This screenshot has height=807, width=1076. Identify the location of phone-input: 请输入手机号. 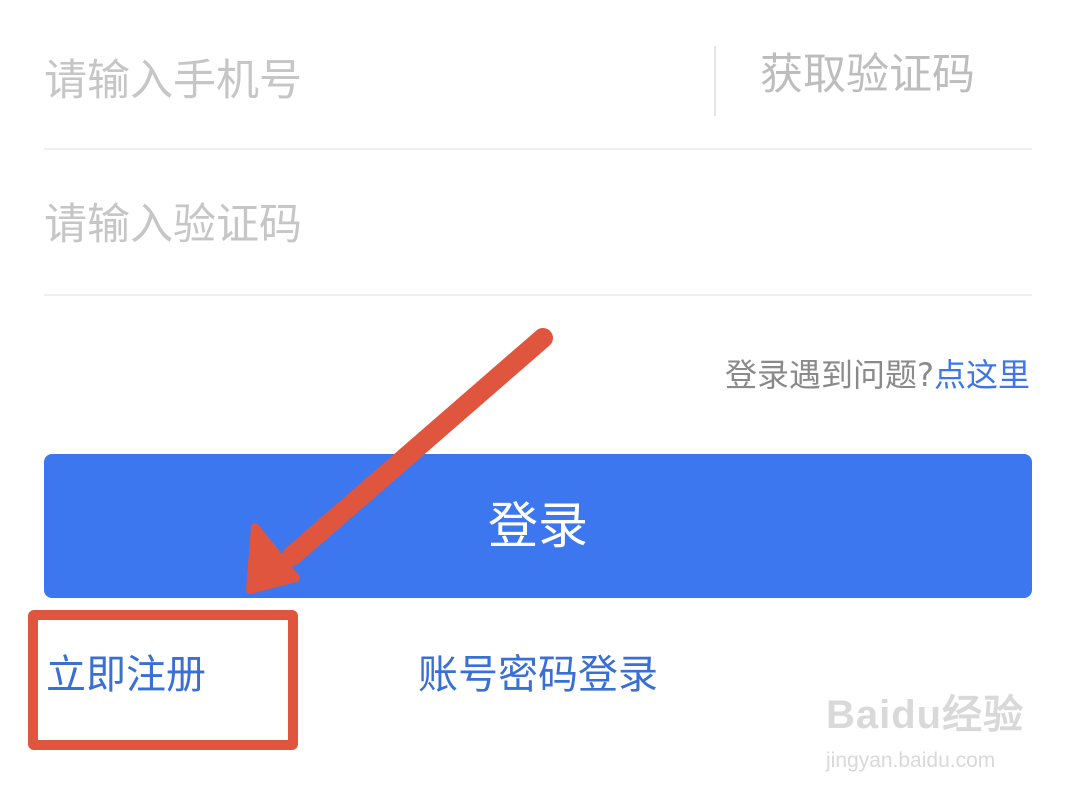
(364, 81).